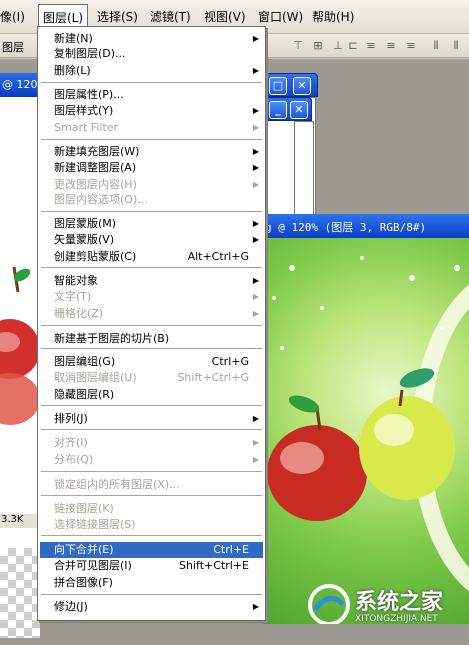  Describe the element at coordinates (383, 603) in the screenshot. I see `watermark: 系统之家 XITONGZHIJIA.NET` at that location.